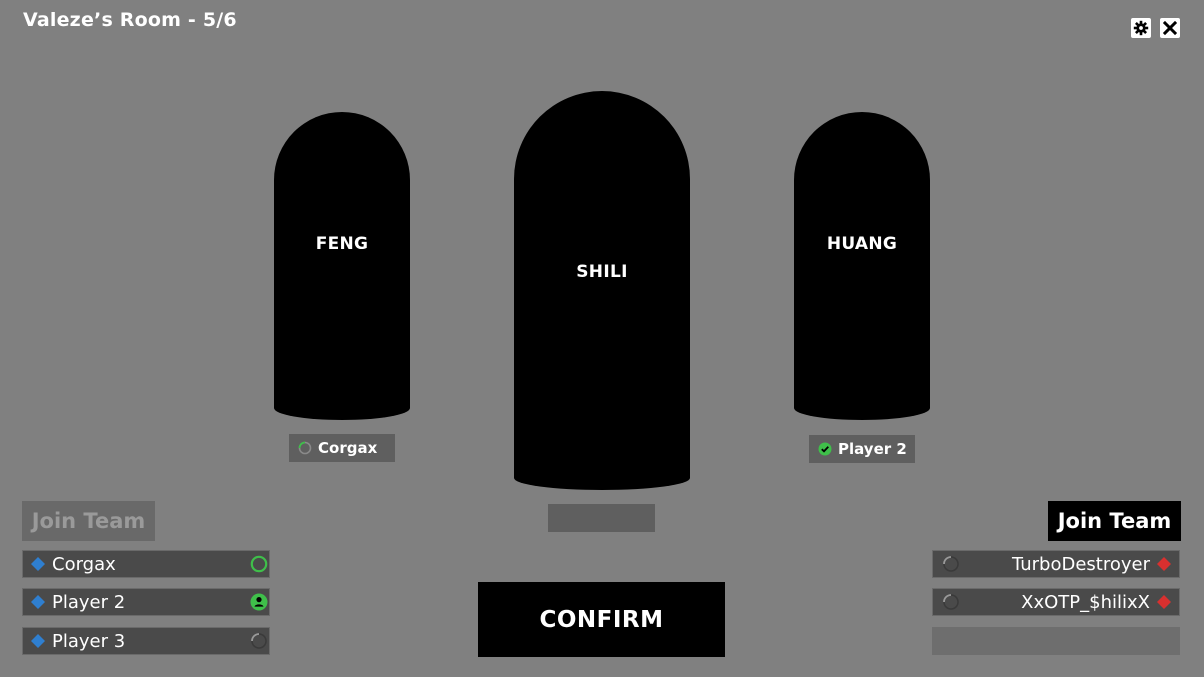 The height and width of the screenshot is (677, 1204). Describe the element at coordinates (1114, 521) in the screenshot. I see `join-team-right-button: Join Team` at that location.